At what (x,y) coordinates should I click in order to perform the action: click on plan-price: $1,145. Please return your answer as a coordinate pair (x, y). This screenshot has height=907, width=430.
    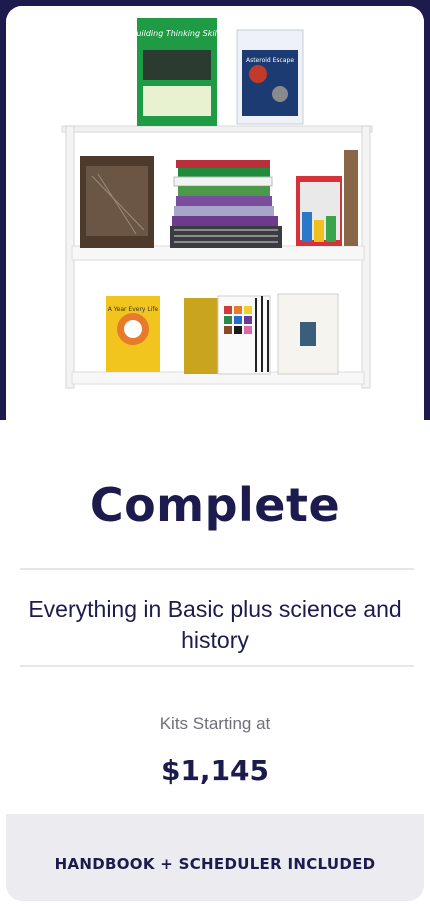
    Looking at the image, I should click on (215, 770).